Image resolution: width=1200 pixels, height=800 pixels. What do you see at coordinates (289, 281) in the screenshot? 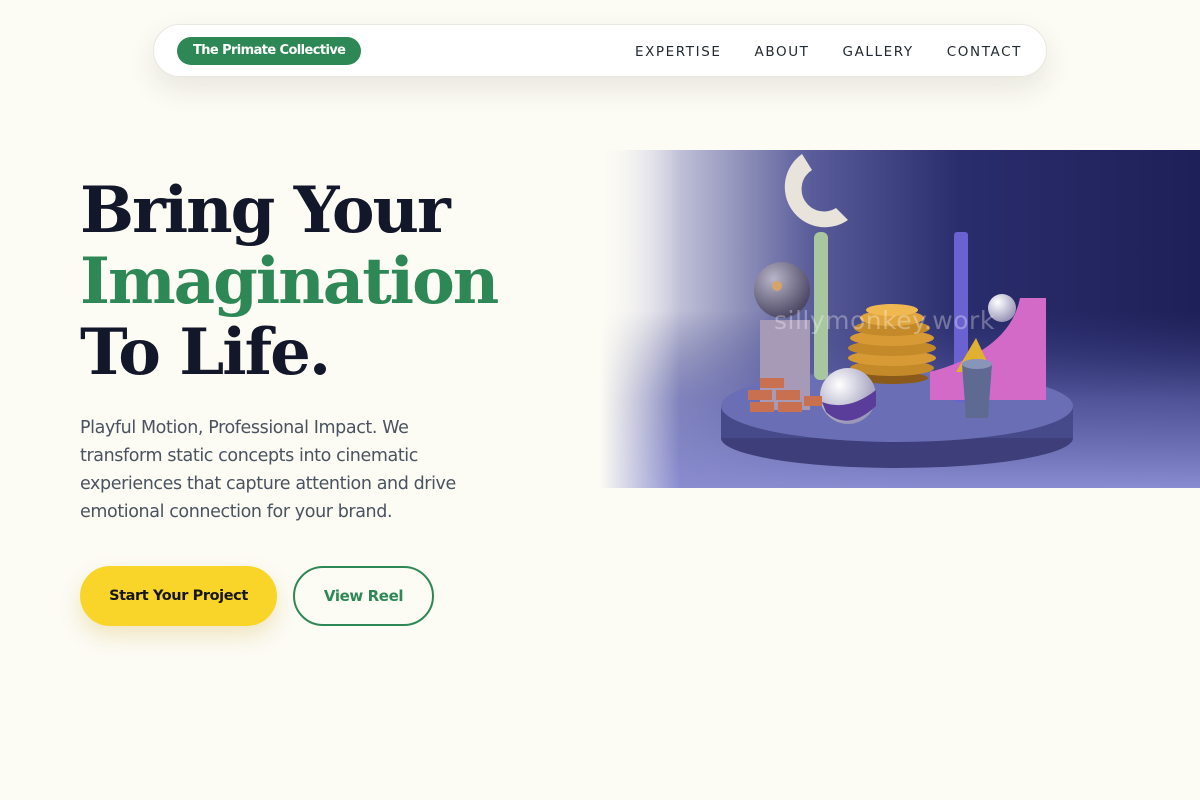
I see `headline-line-2-accent: Imagination` at bounding box center [289, 281].